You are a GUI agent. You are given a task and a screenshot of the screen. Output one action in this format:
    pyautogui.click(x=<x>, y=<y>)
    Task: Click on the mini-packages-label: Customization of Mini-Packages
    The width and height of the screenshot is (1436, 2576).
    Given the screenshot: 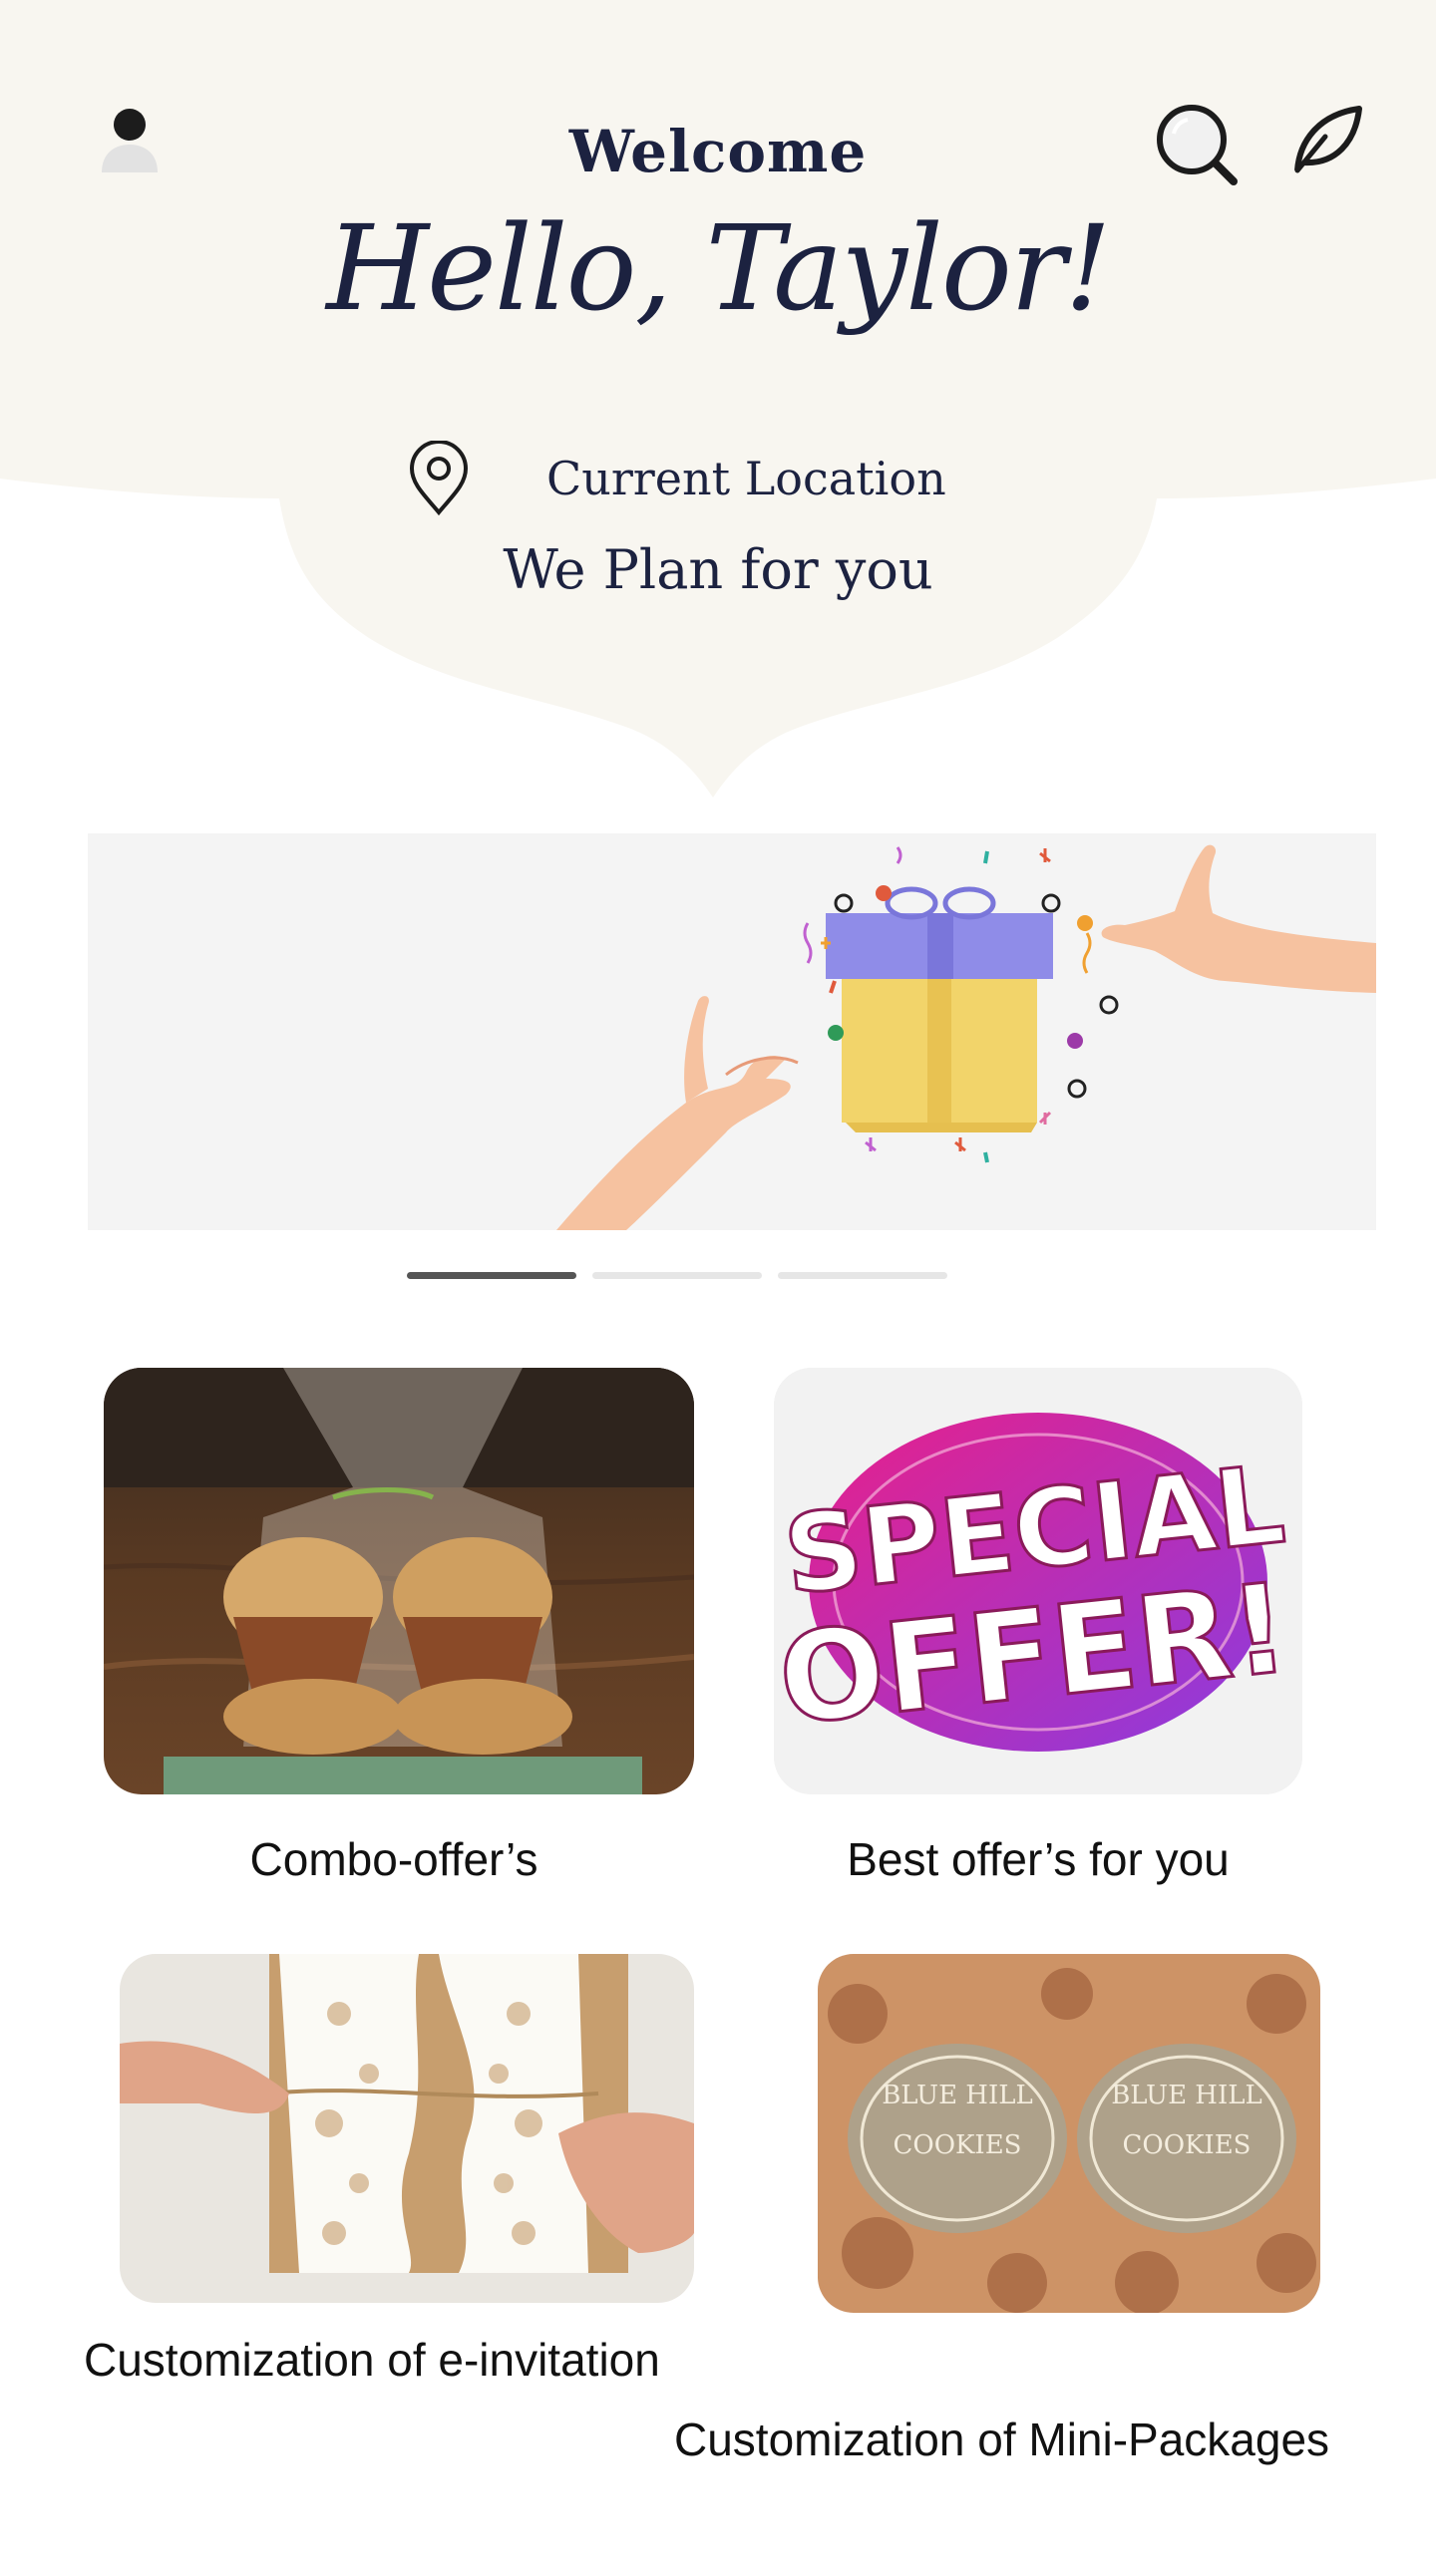 What is the action you would take?
    pyautogui.click(x=1002, y=2439)
    